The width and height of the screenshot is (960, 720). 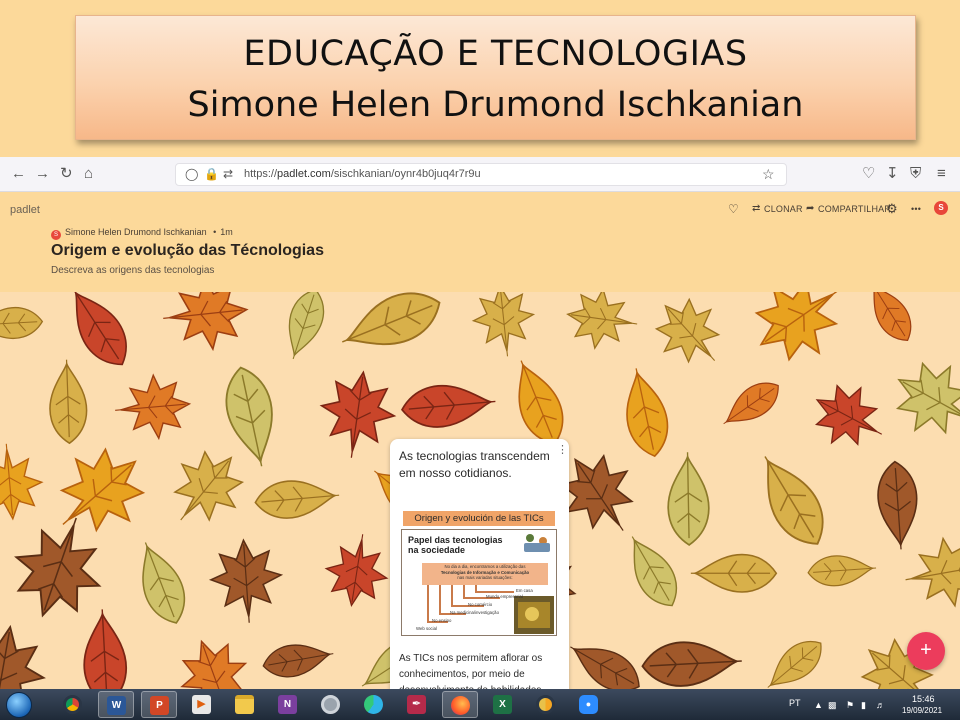 I want to click on board-title: Origem e evolução das Técnologias, so click(x=187, y=250).